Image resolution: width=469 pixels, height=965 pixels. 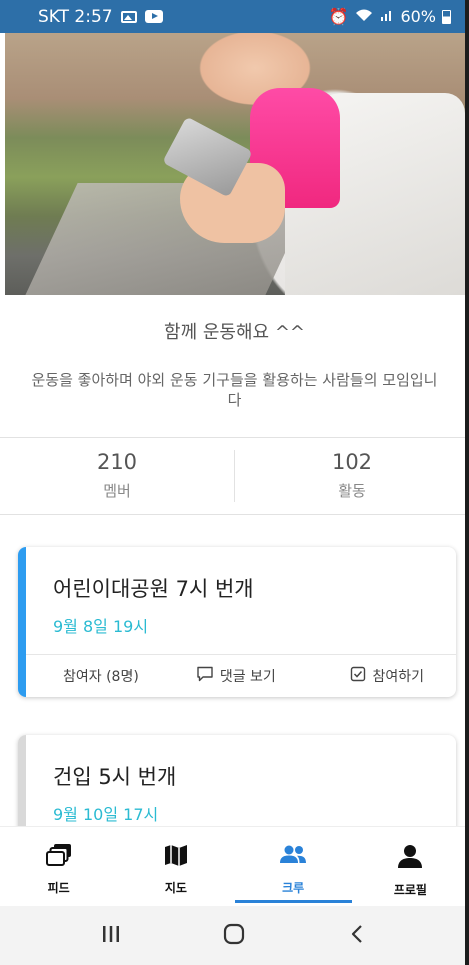 I want to click on event-accent-bar, so click(x=22, y=622).